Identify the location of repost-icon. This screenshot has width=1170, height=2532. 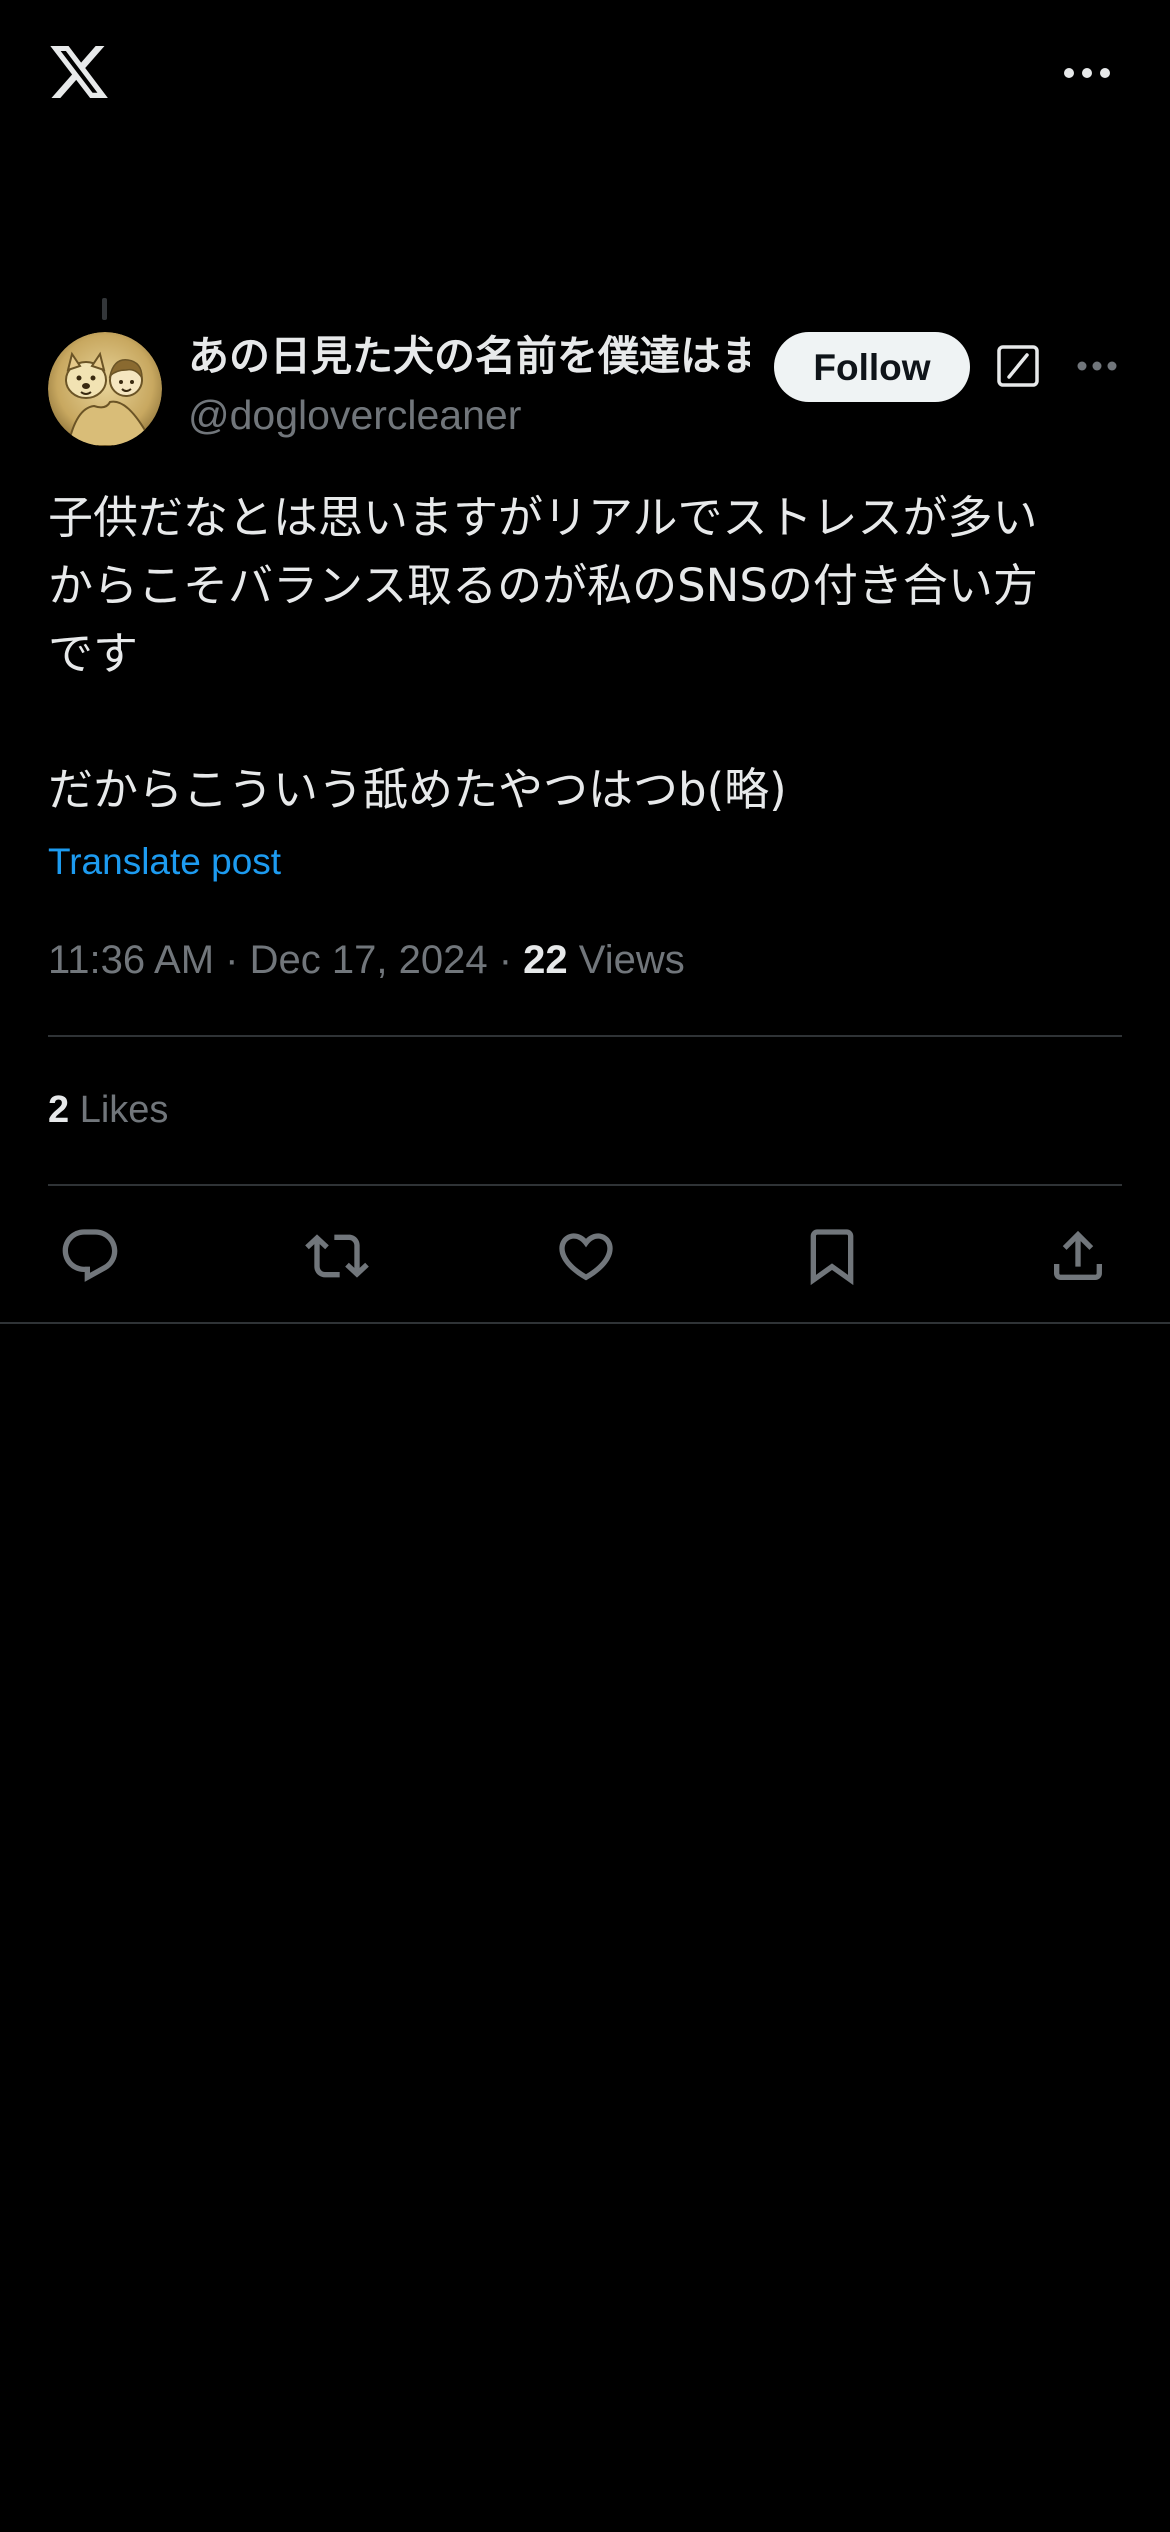
(337, 1256).